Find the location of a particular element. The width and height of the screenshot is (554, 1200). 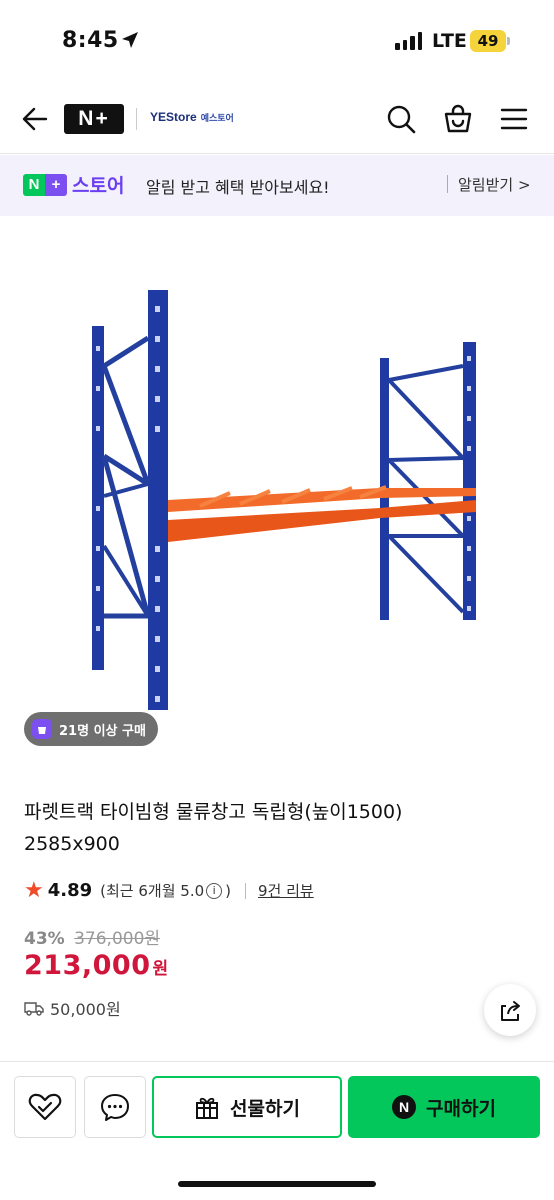

star-icon: ★ is located at coordinates (34, 890).